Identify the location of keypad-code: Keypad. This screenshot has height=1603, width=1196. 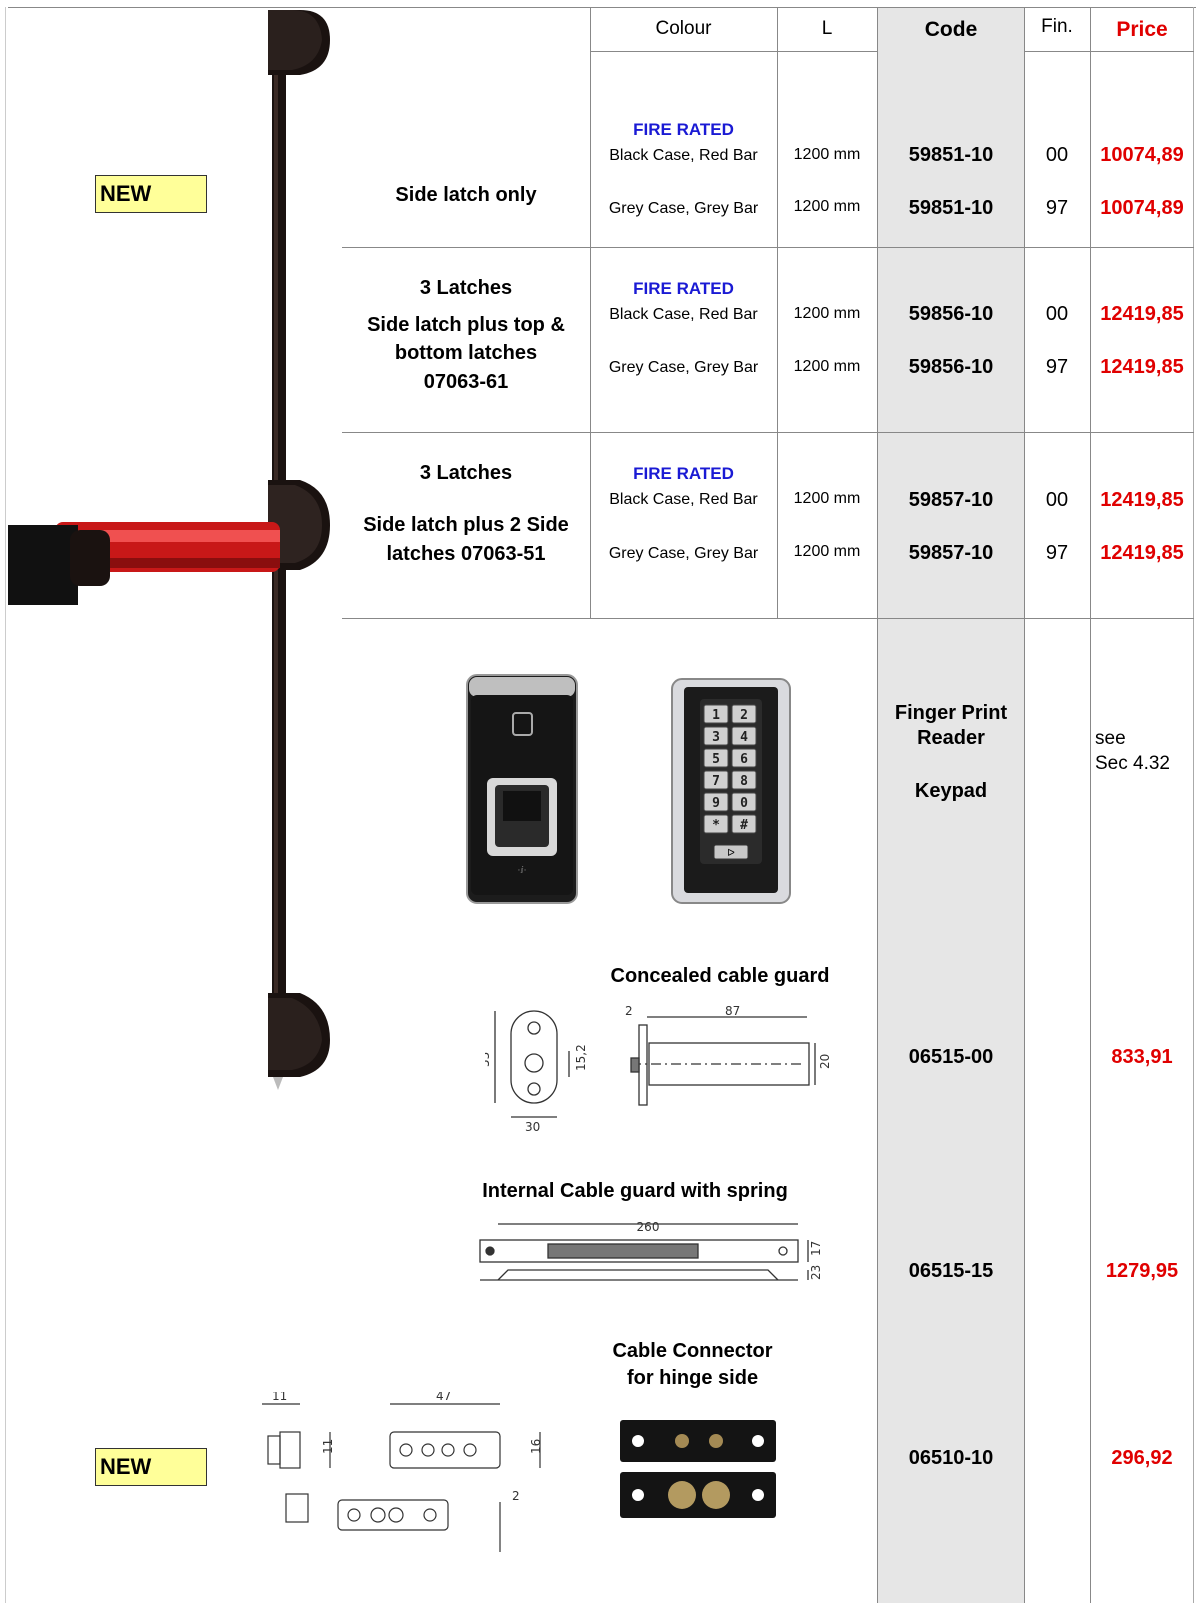
(951, 791).